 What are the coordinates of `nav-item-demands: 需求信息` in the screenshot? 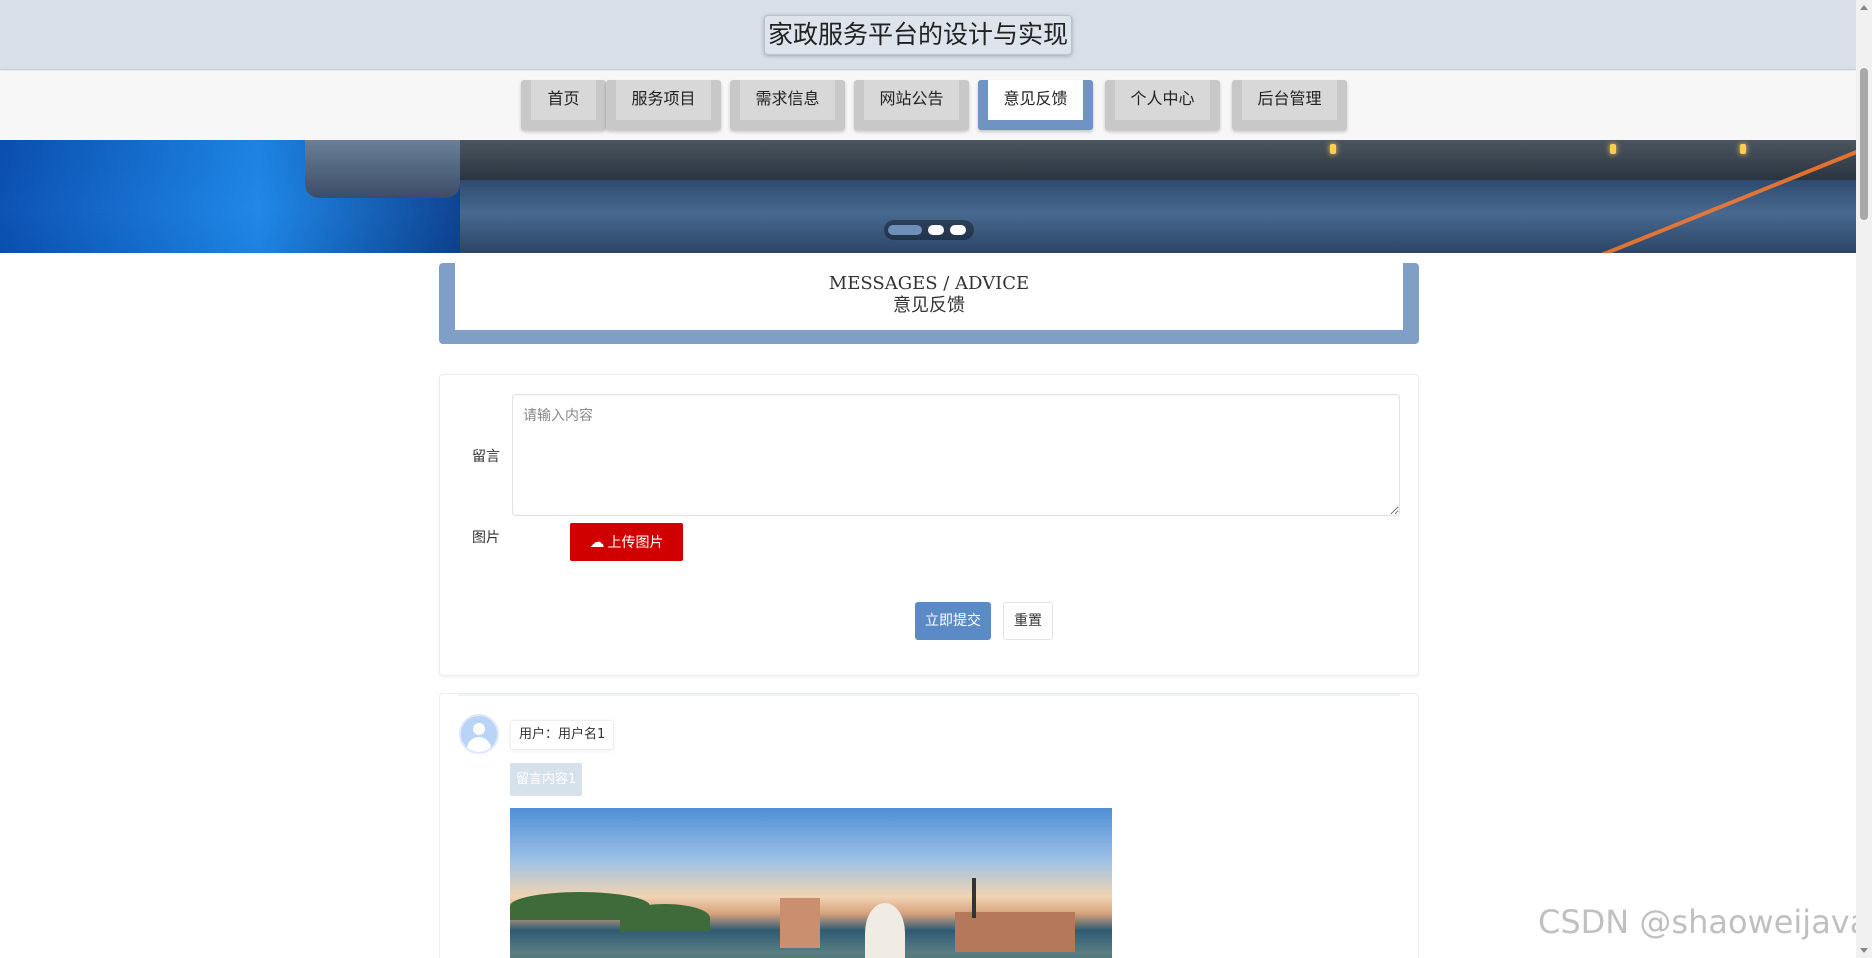 It's located at (787, 105).